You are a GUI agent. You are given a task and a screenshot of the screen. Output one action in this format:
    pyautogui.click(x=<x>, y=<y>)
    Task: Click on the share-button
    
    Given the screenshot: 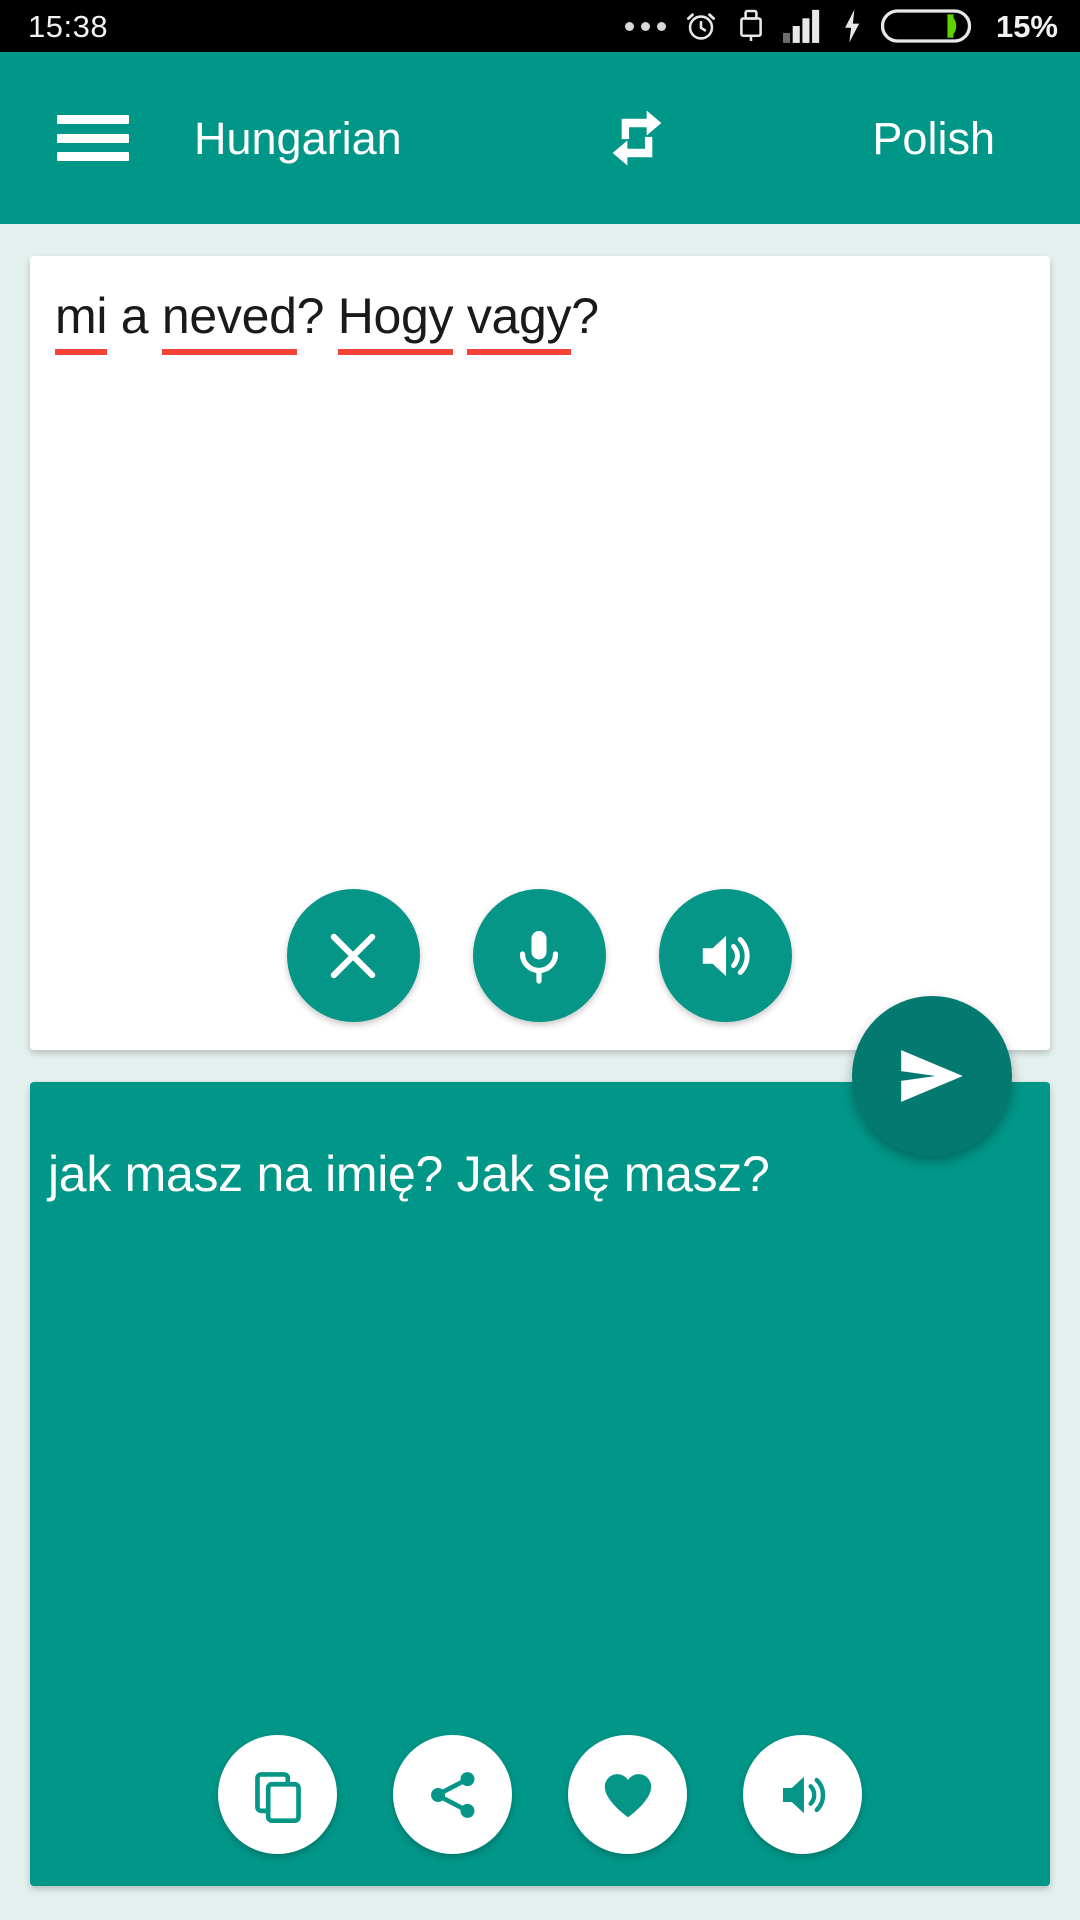 What is the action you would take?
    pyautogui.click(x=452, y=1794)
    